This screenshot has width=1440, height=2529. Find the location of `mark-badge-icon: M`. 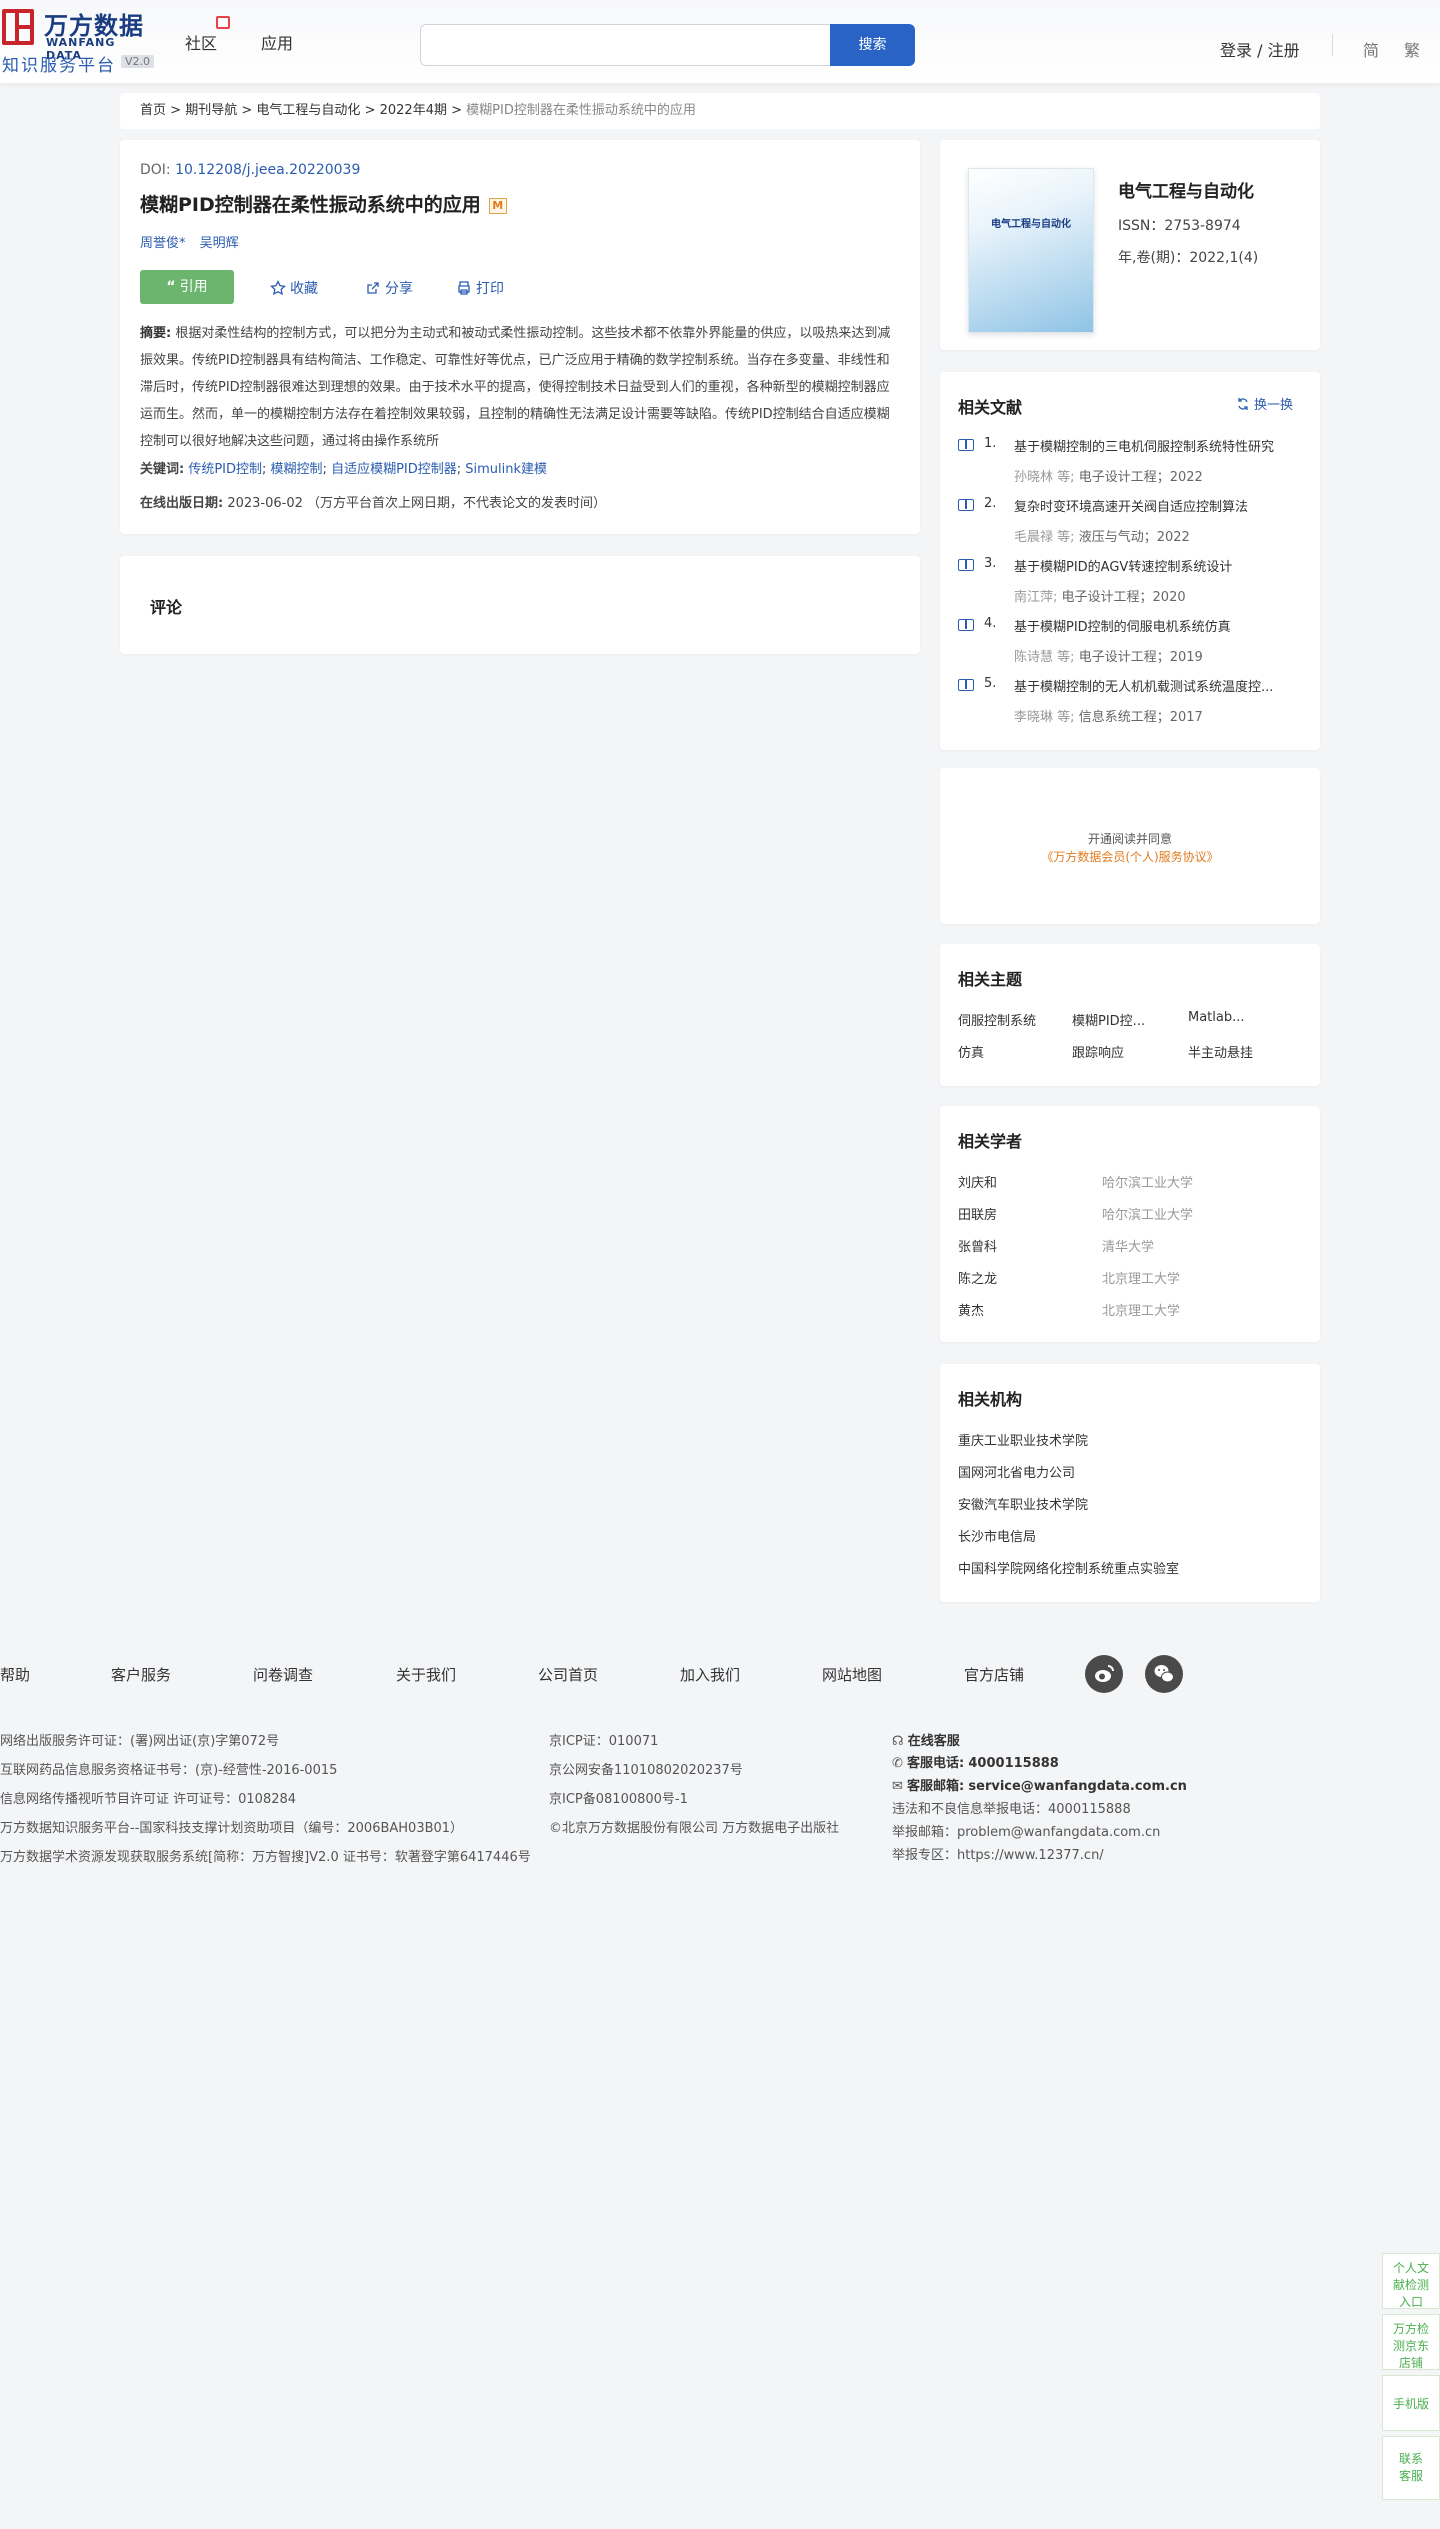

mark-badge-icon: M is located at coordinates (497, 205).